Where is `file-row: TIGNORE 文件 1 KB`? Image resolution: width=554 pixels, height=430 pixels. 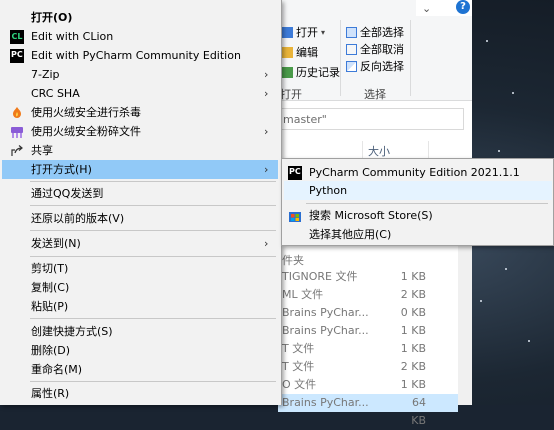
file-row: TIGNORE 文件 1 KB is located at coordinates (368, 277).